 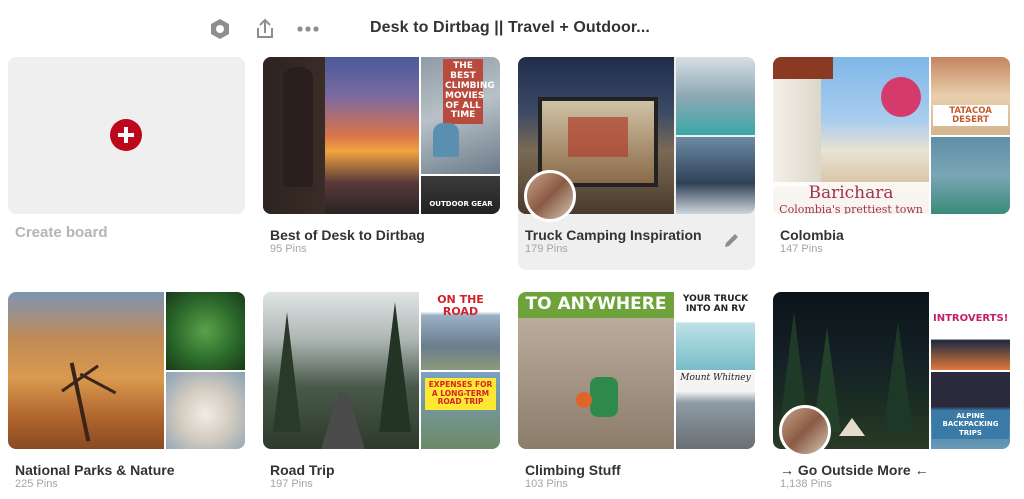 What do you see at coordinates (971, 318) in the screenshot?
I see `cover-text: INTROVERTS!` at bounding box center [971, 318].